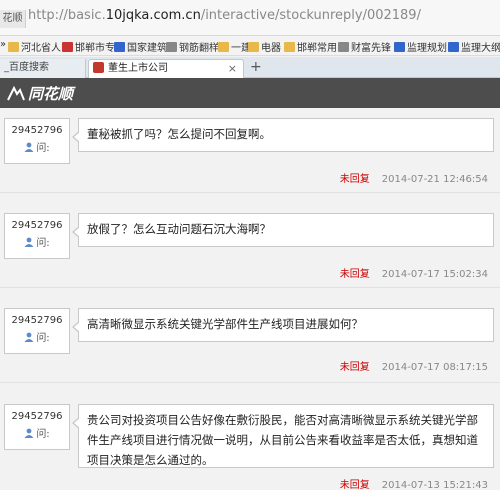 The height and width of the screenshot is (490, 500). Describe the element at coordinates (310, 46) in the screenshot. I see `bookmark-item: 邯郸常用` at that location.